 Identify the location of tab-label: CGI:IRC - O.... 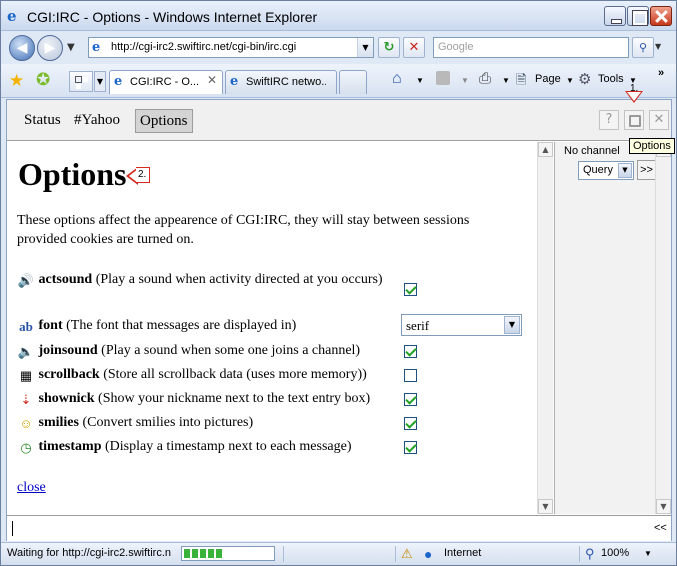
(165, 82).